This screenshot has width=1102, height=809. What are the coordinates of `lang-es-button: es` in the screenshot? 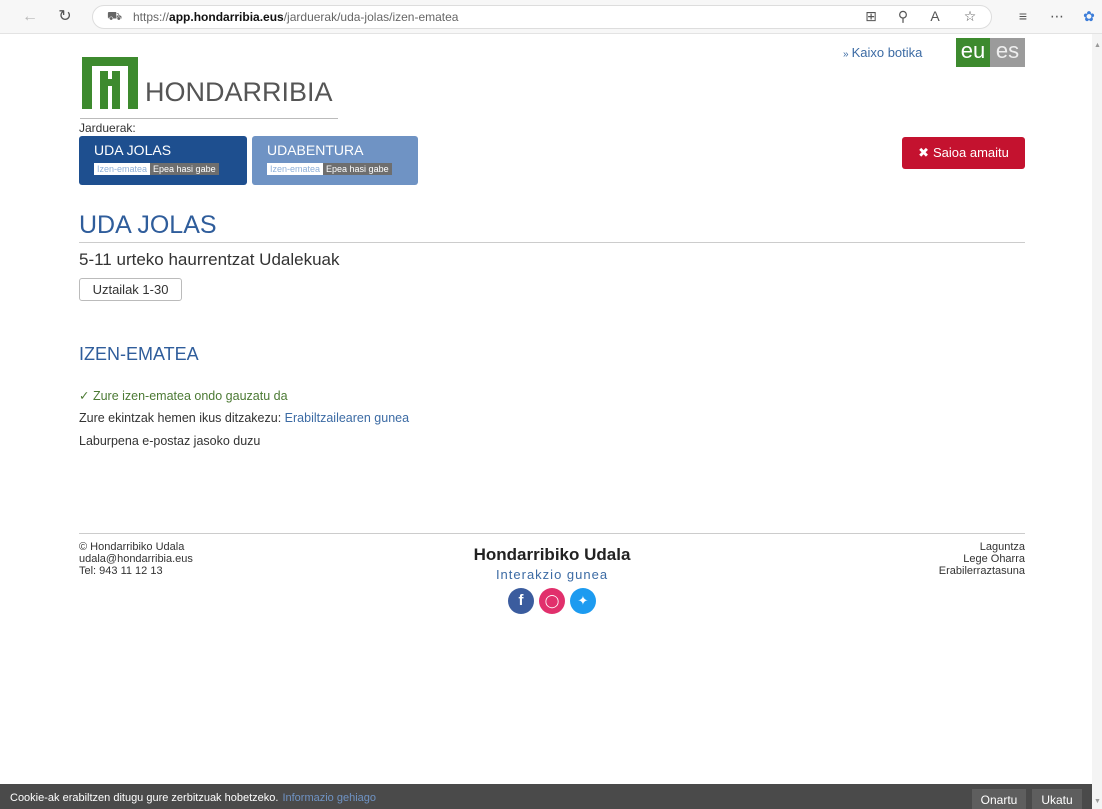 It's located at (1007, 52).